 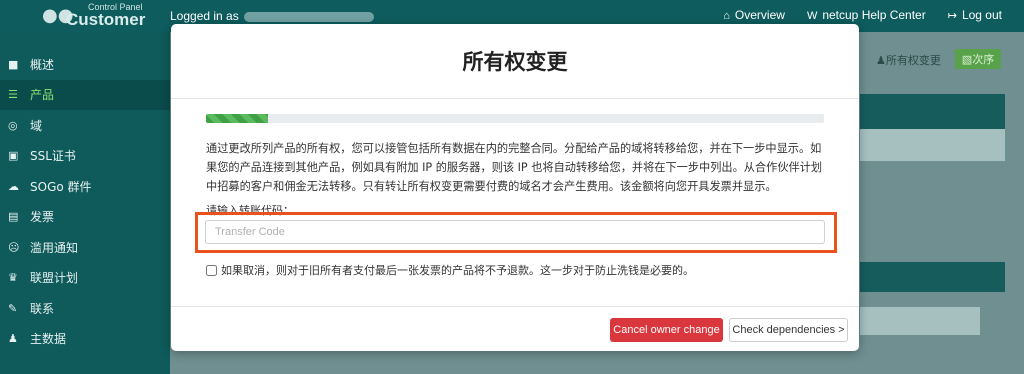 What do you see at coordinates (13, 125) in the screenshot?
I see `globe-icon: ◎` at bounding box center [13, 125].